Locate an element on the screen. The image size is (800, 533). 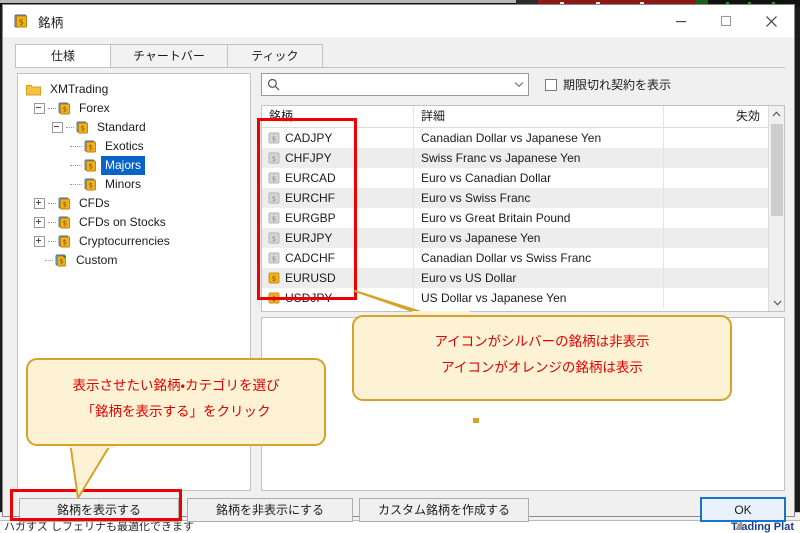
cell-symbol: $ USDJPY is located at coordinates (338, 298).